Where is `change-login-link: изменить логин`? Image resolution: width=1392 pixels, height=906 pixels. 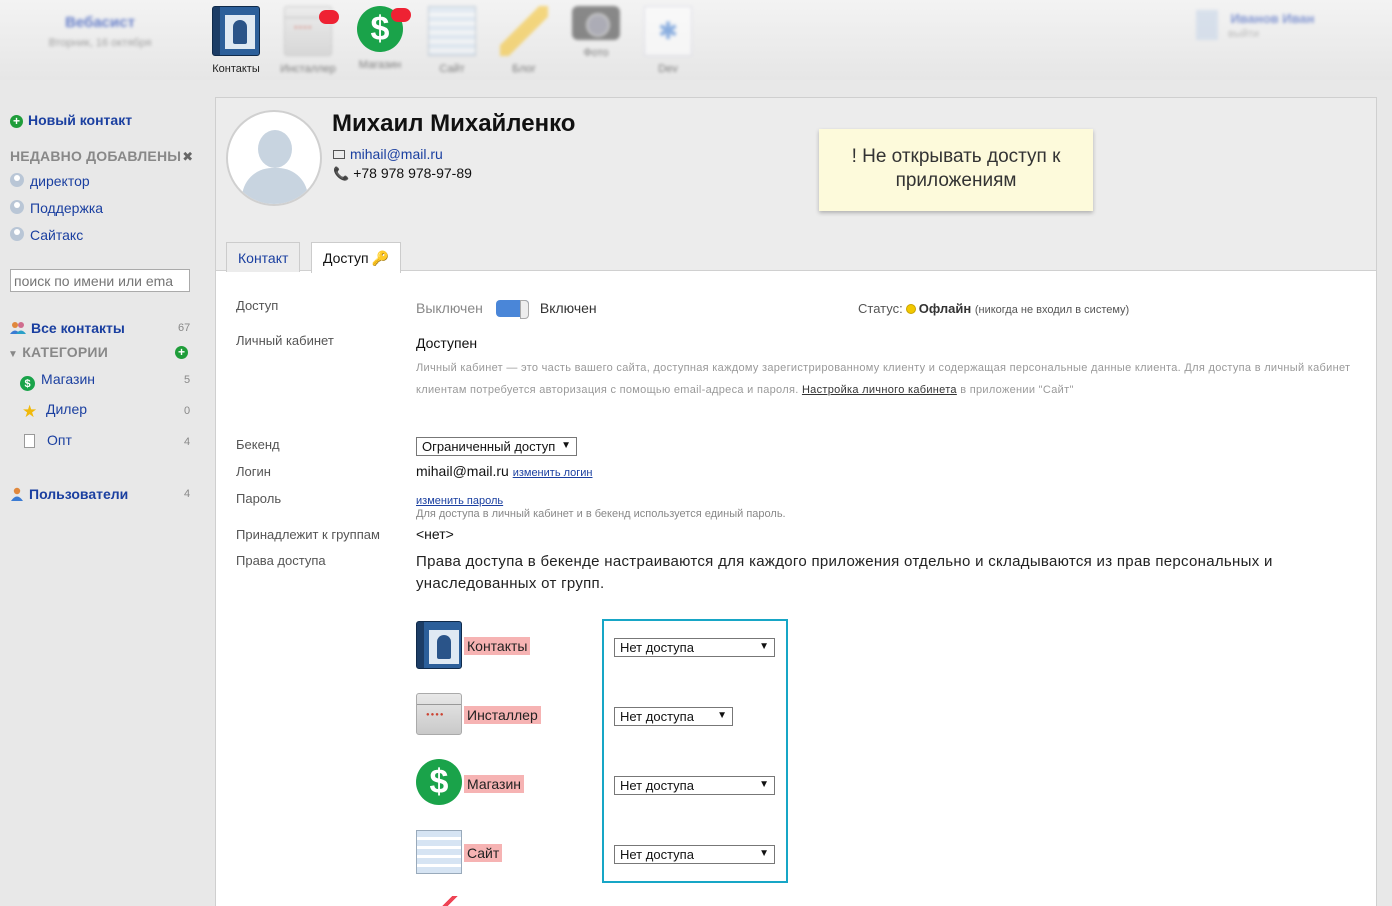 change-login-link: изменить логин is located at coordinates (553, 473).